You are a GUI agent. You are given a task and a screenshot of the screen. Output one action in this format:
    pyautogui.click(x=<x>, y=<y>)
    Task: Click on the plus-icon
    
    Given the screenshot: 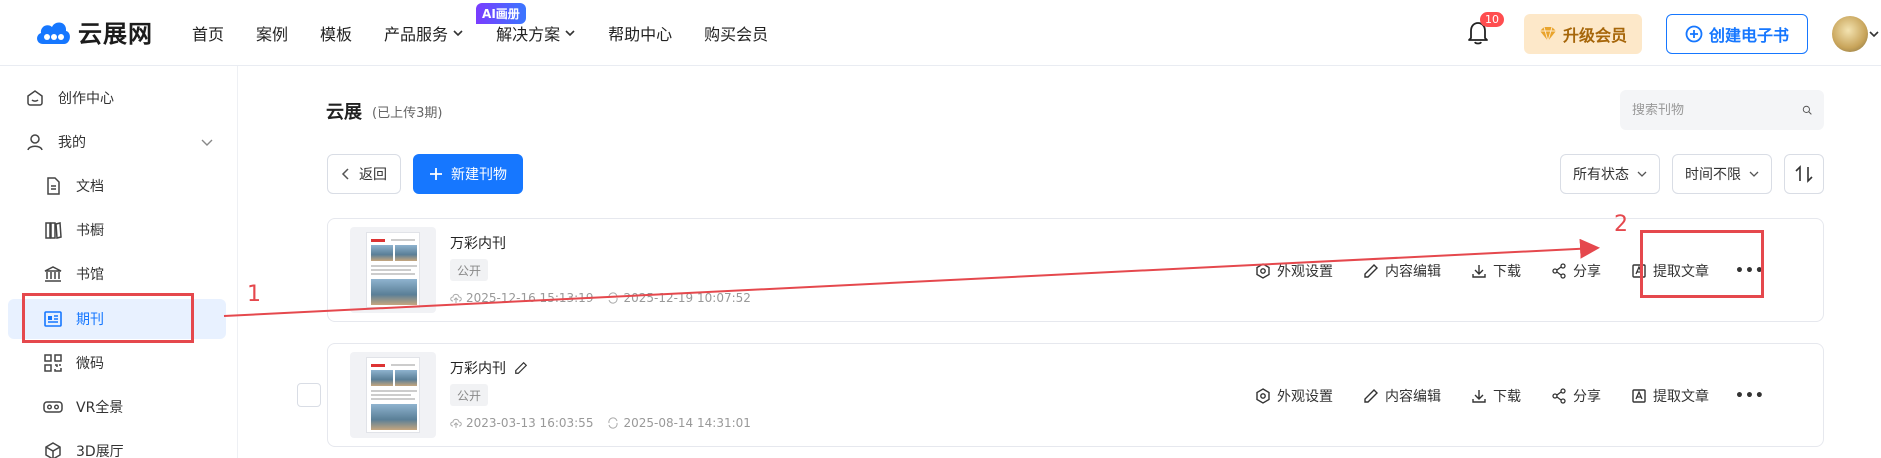 What is the action you would take?
    pyautogui.click(x=436, y=174)
    